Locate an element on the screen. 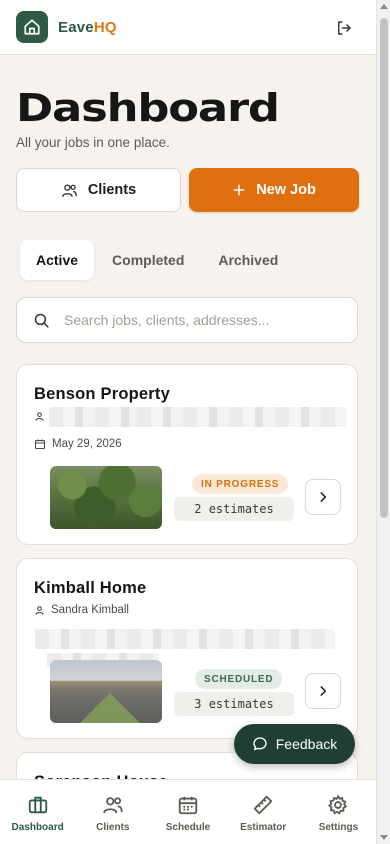 The image size is (390, 844). job-client-row is located at coordinates (39, 416).